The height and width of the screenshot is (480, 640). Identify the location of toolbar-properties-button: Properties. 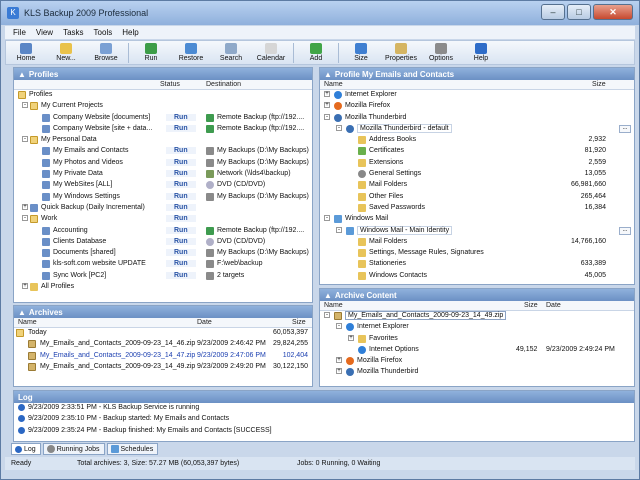
(401, 53).